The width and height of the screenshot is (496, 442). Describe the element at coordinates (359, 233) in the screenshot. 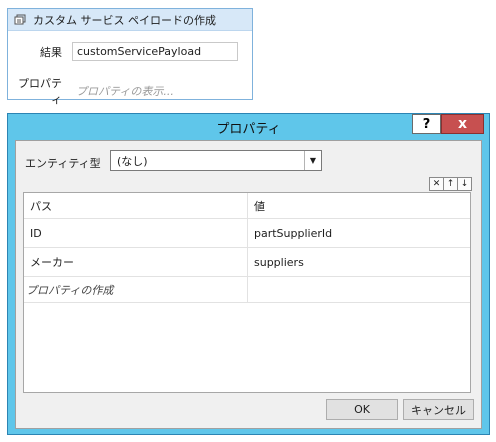

I see `value-cell: partSupplierId` at that location.